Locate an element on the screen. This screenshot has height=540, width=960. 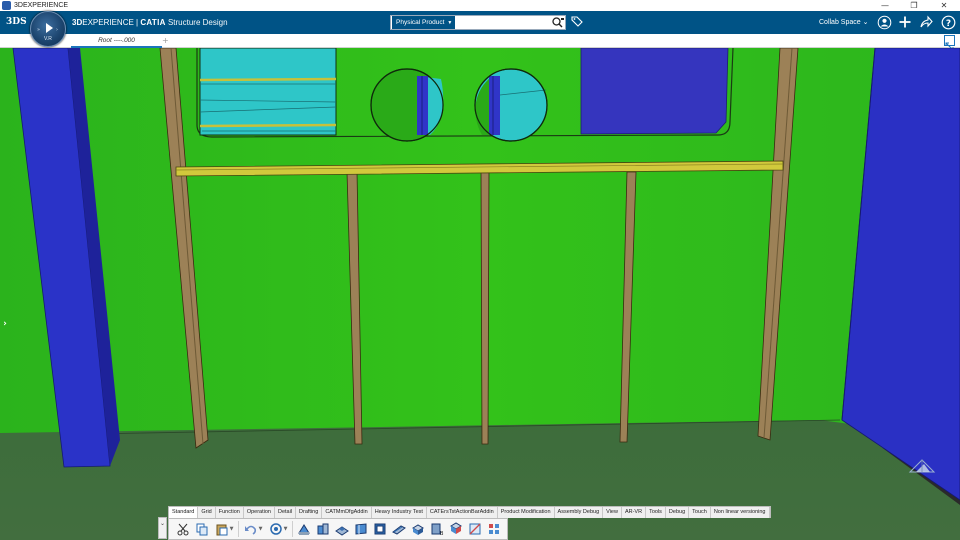
paste-tool-button: ▼ is located at coordinates (224, 529).